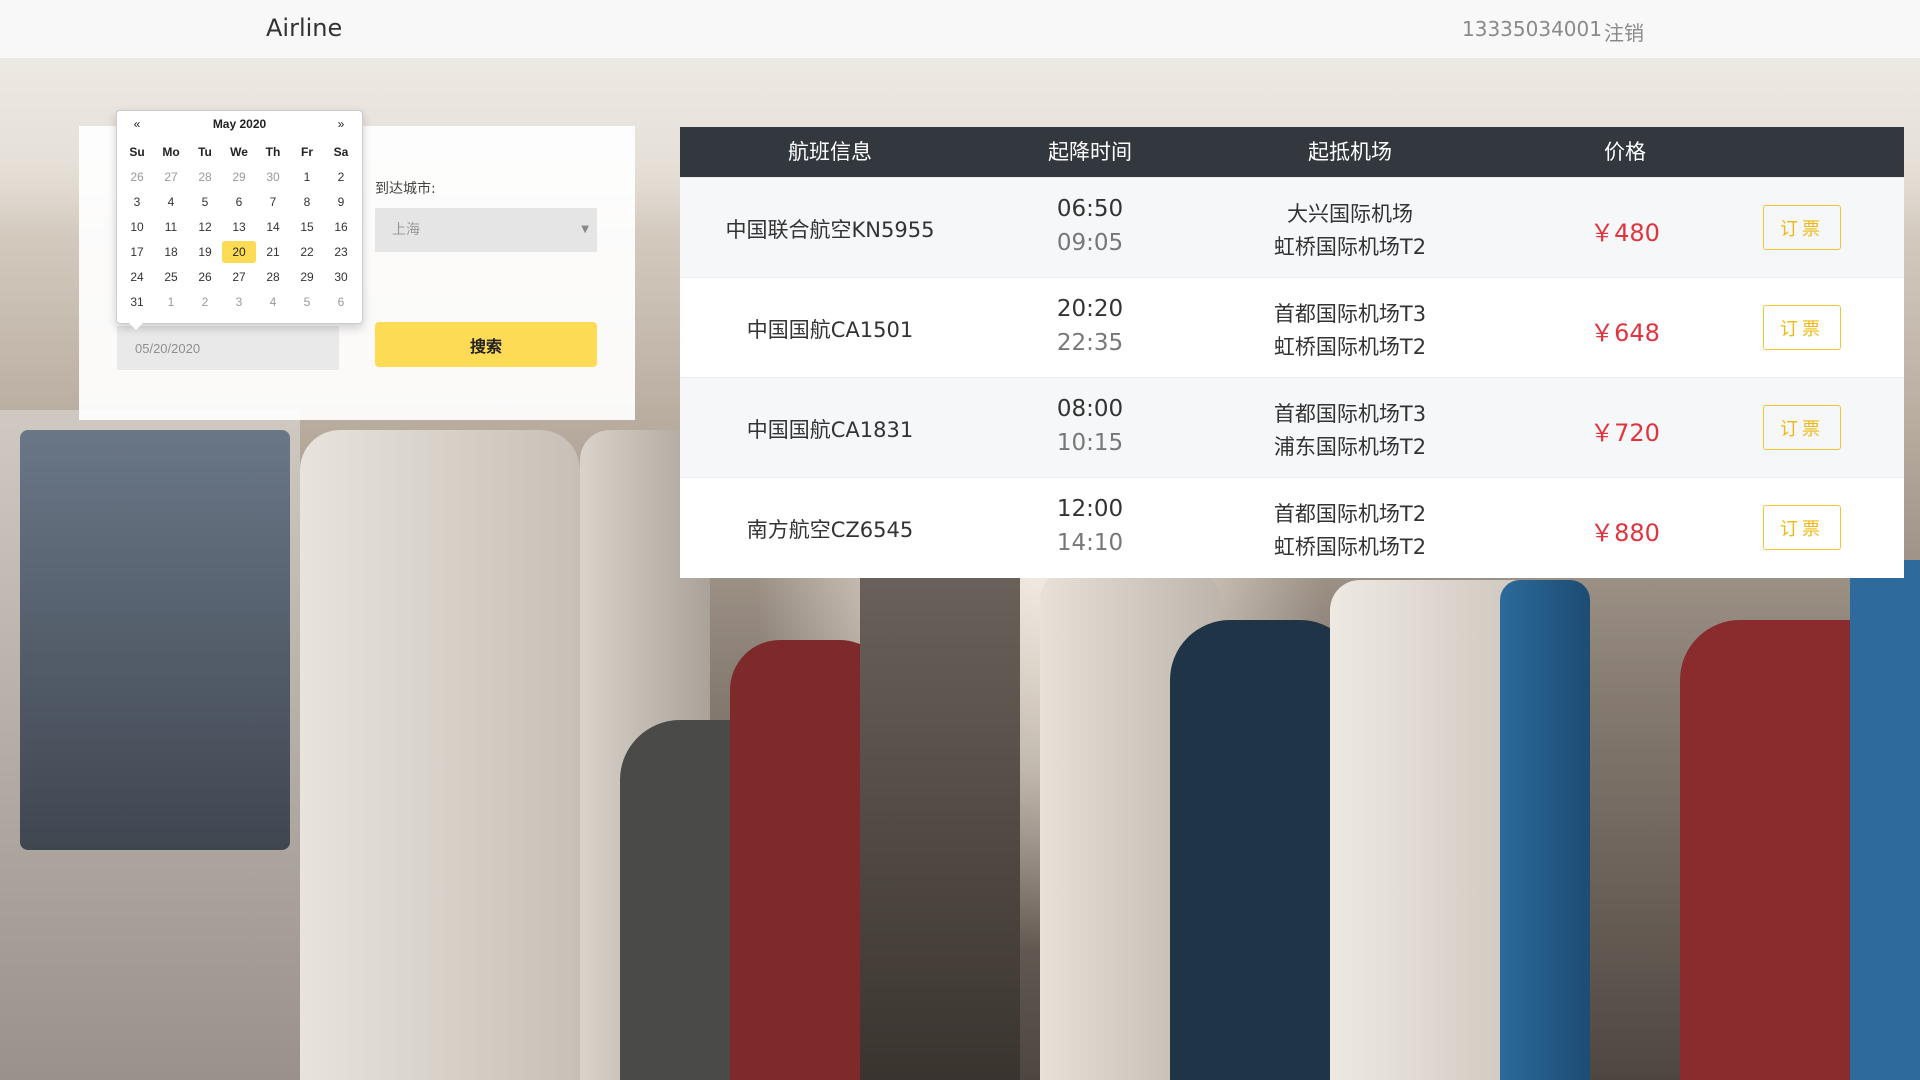  Describe the element at coordinates (341, 252) in the screenshot. I see `day-cell: 23` at that location.